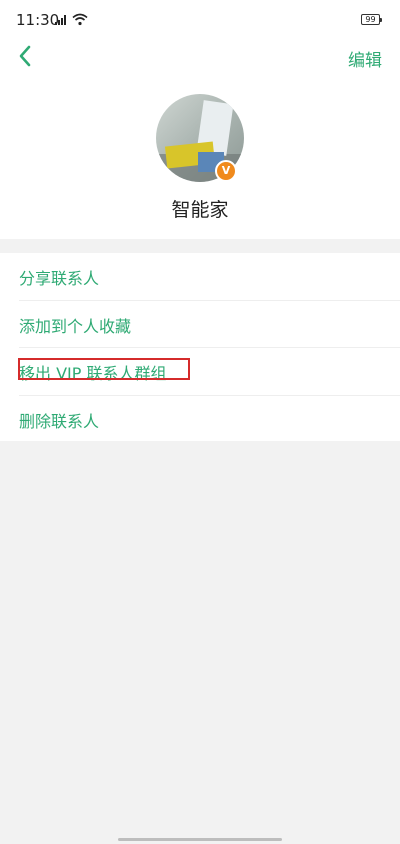 This screenshot has width=400, height=844. What do you see at coordinates (200, 419) in the screenshot?
I see `delete-contact-item: 删除联系人` at bounding box center [200, 419].